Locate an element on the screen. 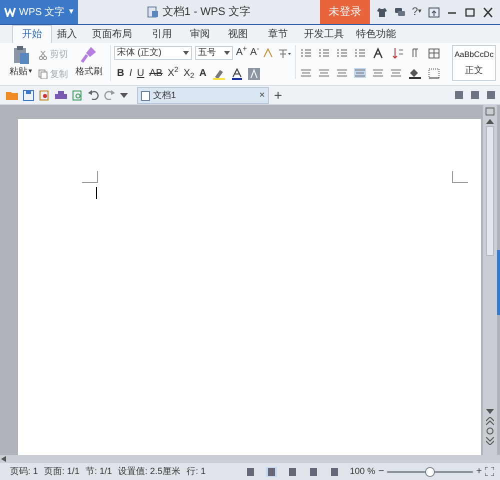 Image resolution: width=500 pixels, height=480 pixels. ribbon-tab: 特色功能 is located at coordinates (376, 34).